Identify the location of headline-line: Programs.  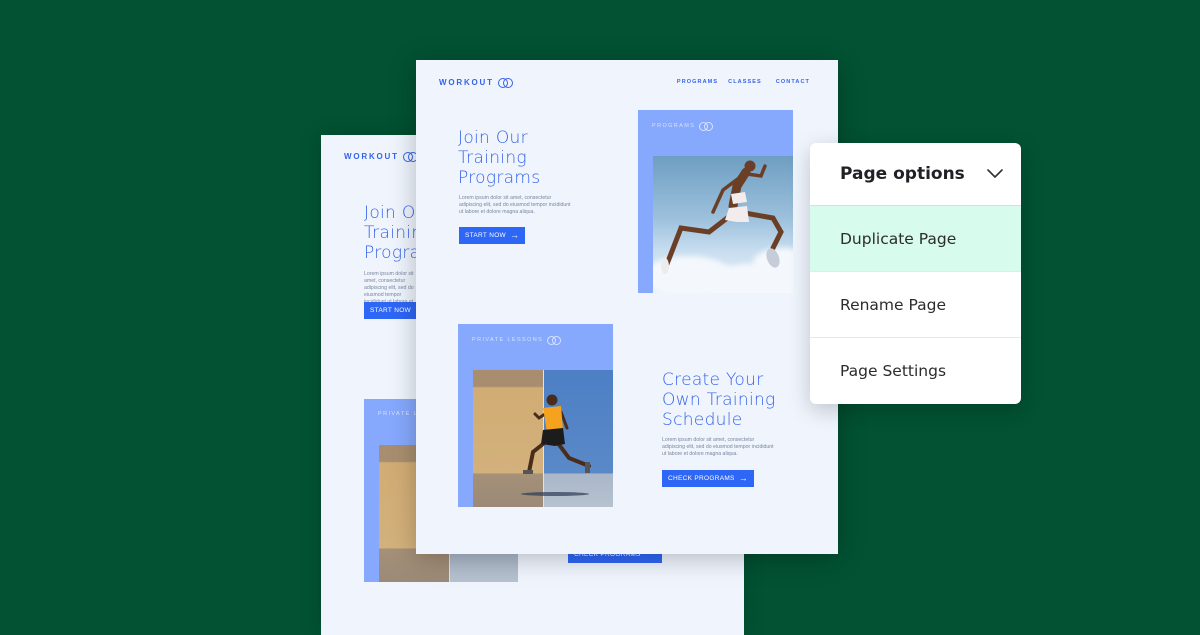
(499, 178).